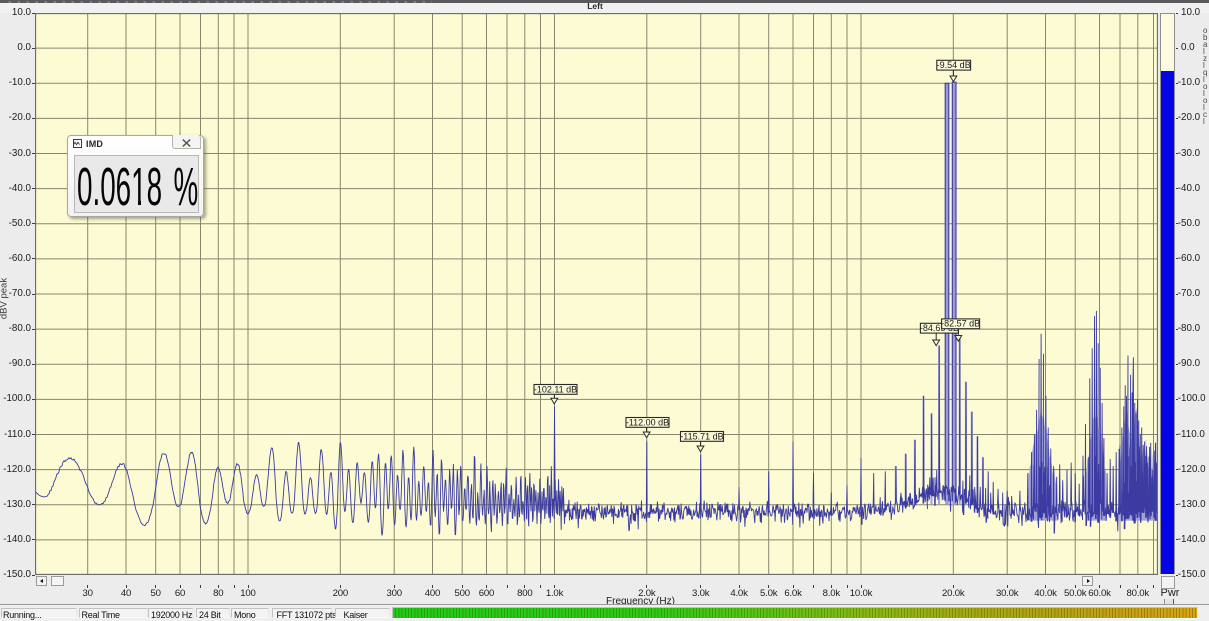  Describe the element at coordinates (555, 389) in the screenshot. I see `svg-text: -102.11 dB` at that location.